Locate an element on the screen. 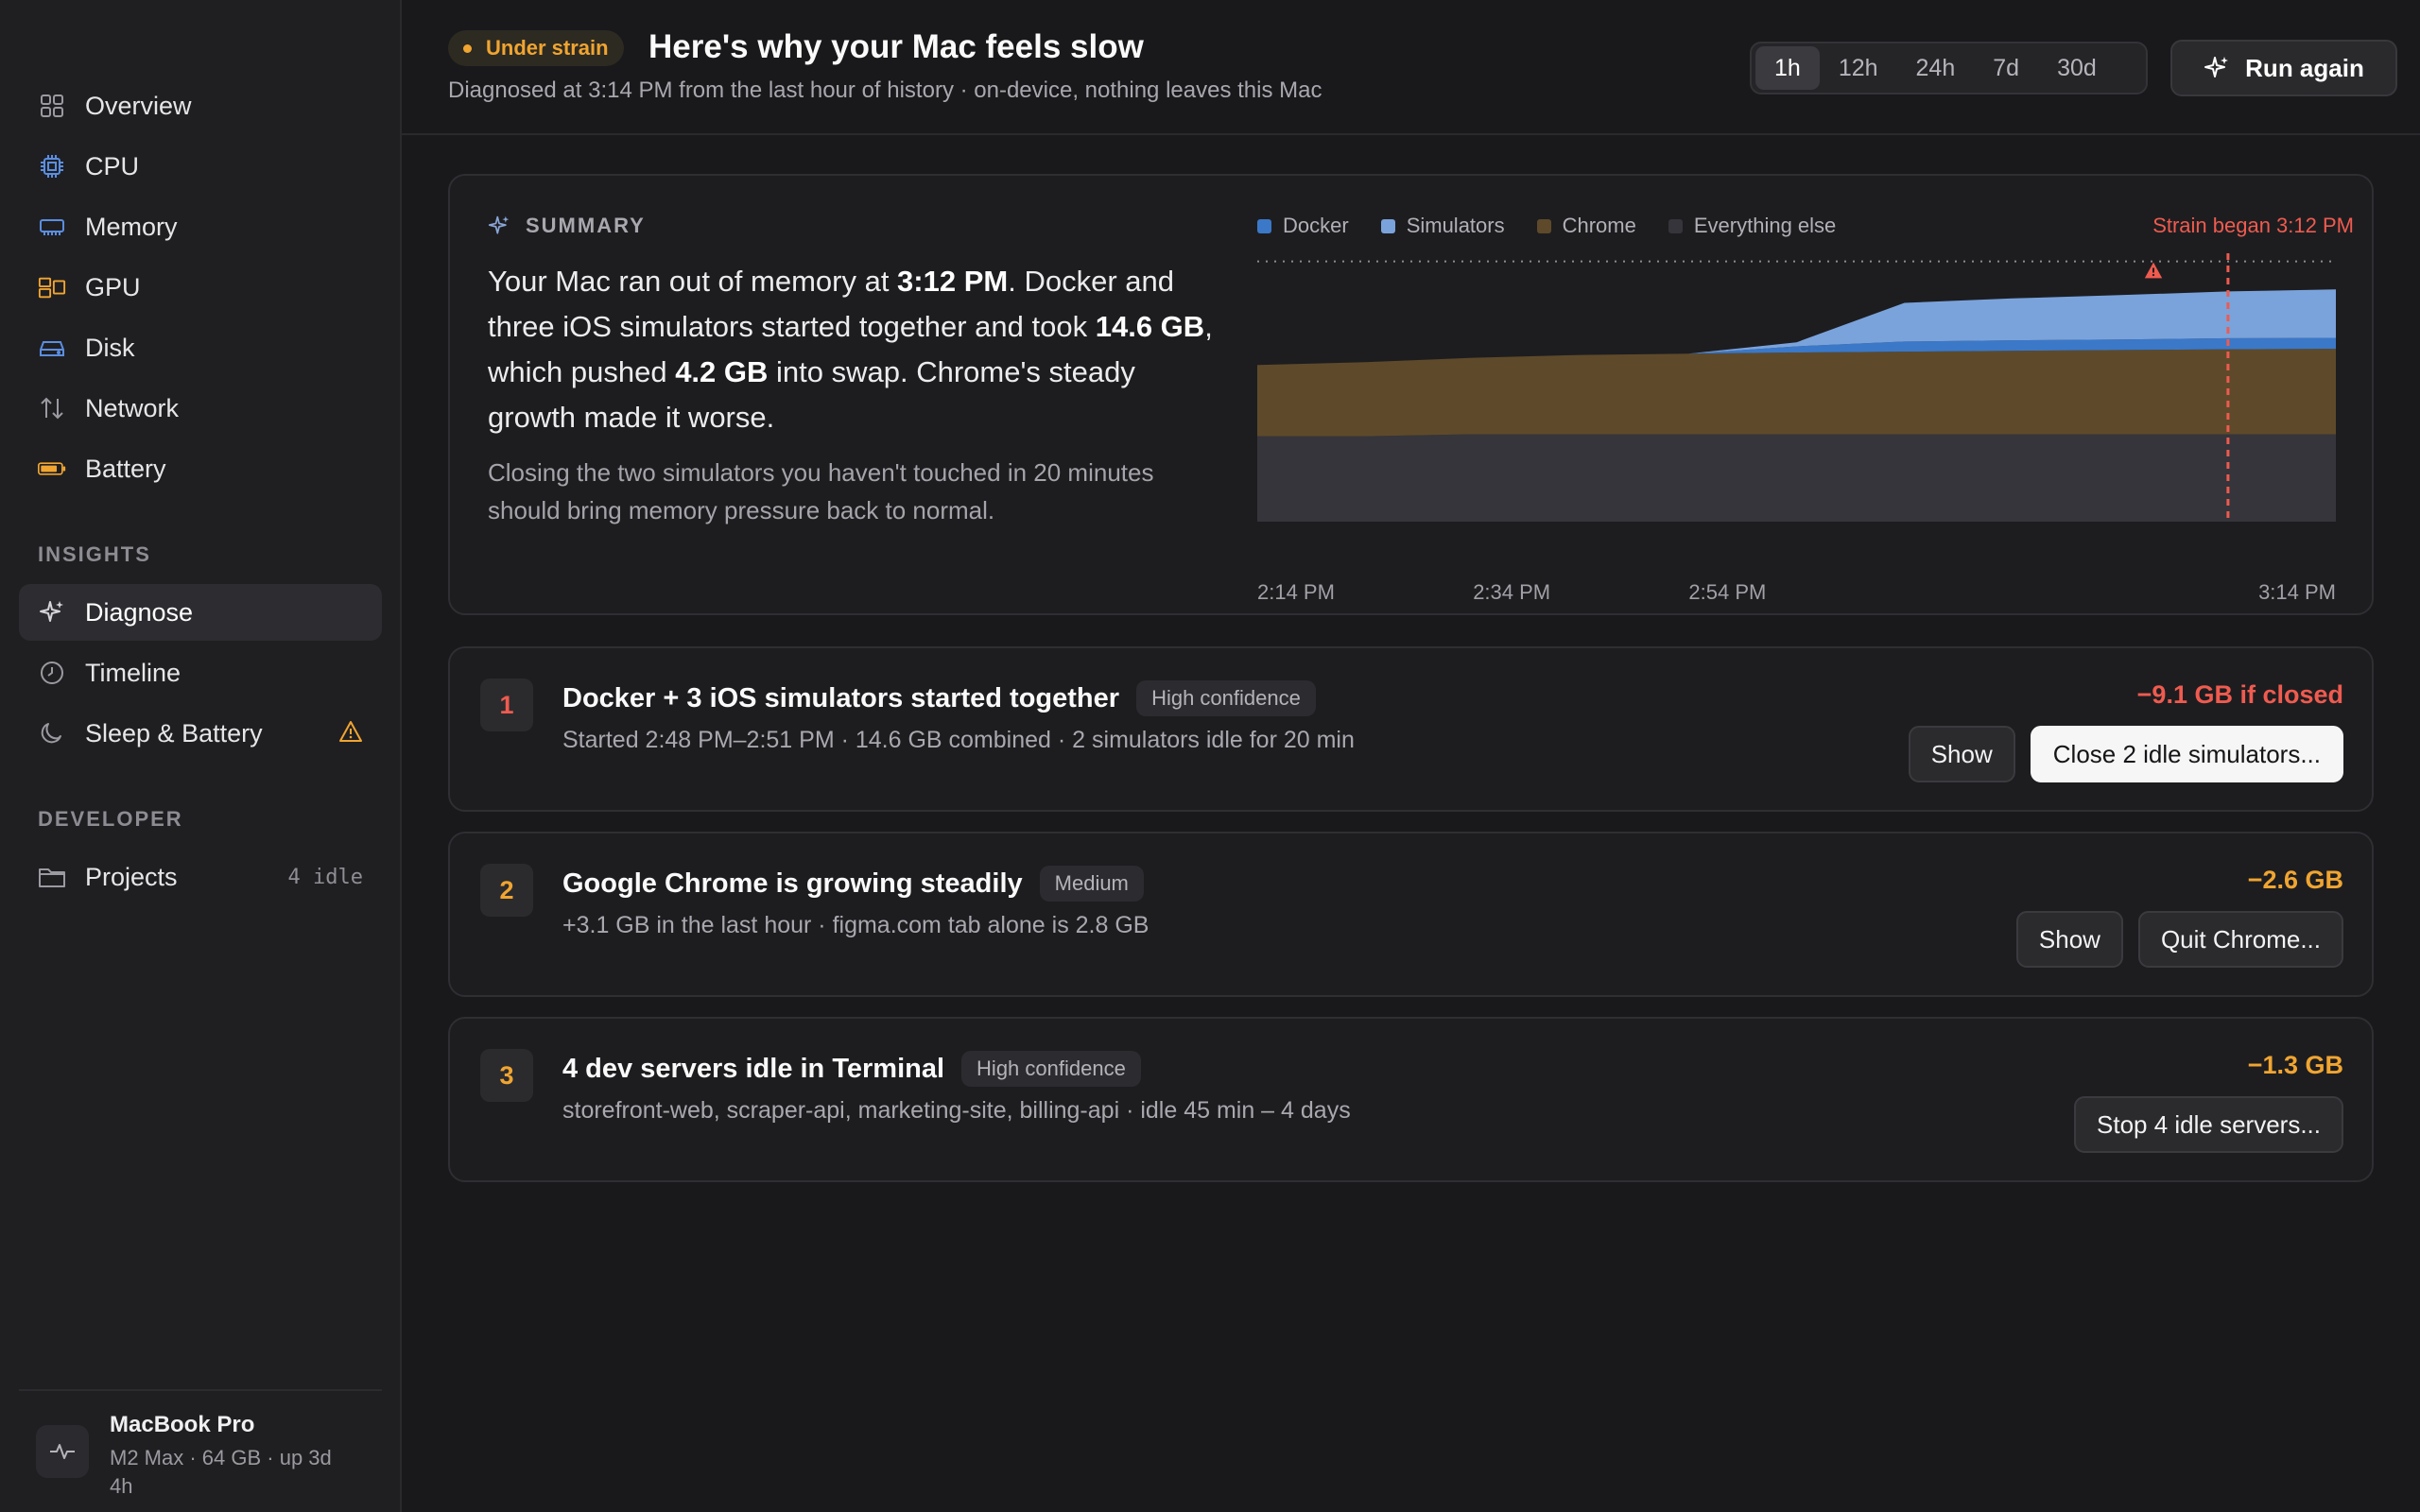  legend-label: Everything else is located at coordinates (1765, 225).